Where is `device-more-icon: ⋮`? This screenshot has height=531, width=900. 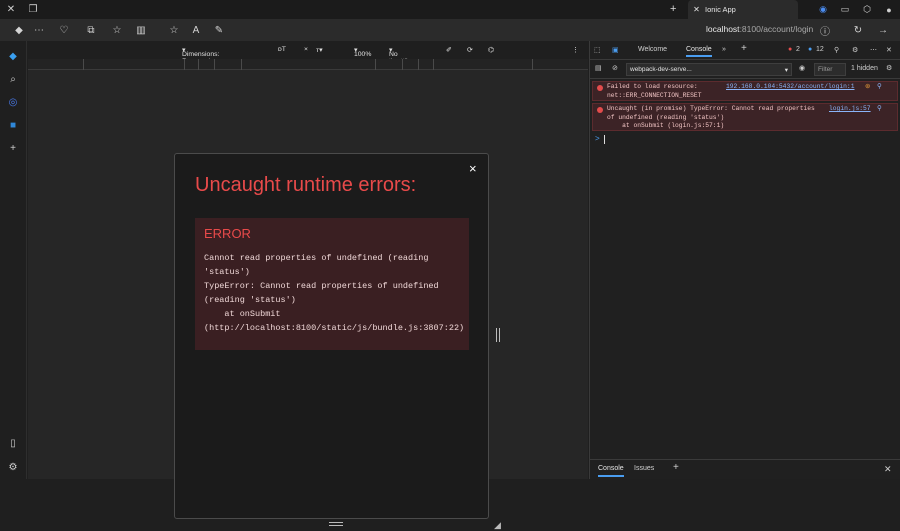
device-more-icon: ⋮ is located at coordinates (575, 50).